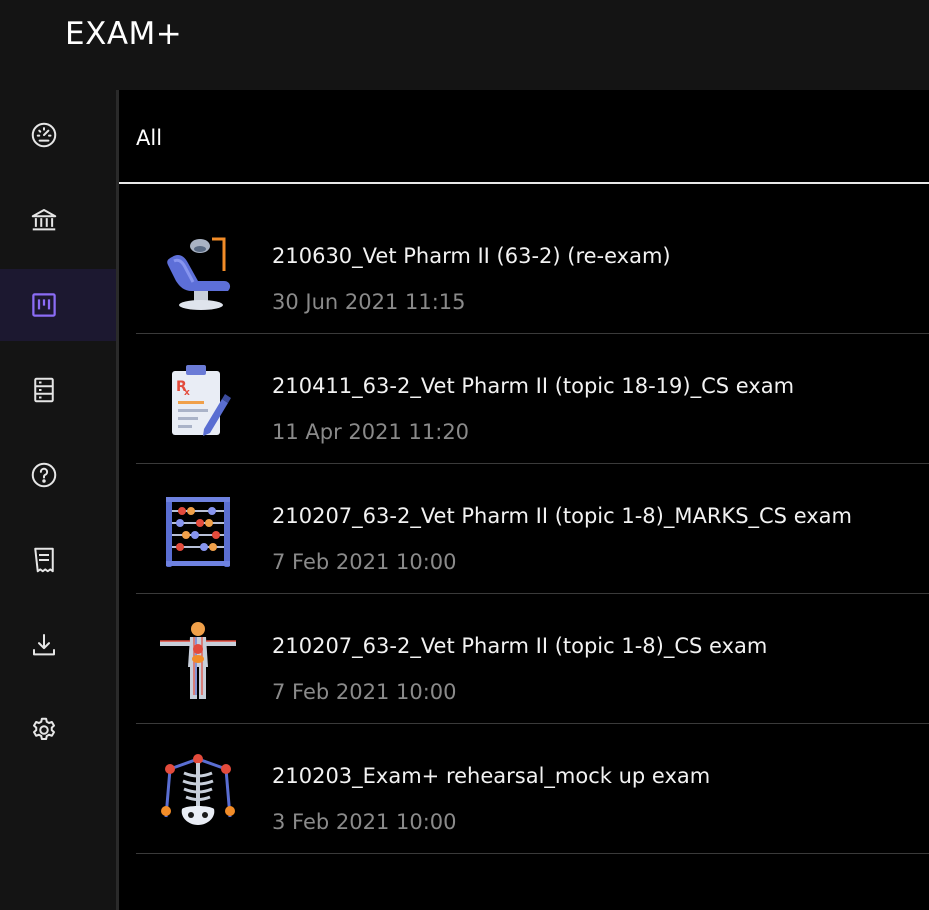  I want to click on nav-dashboard, so click(58, 135).